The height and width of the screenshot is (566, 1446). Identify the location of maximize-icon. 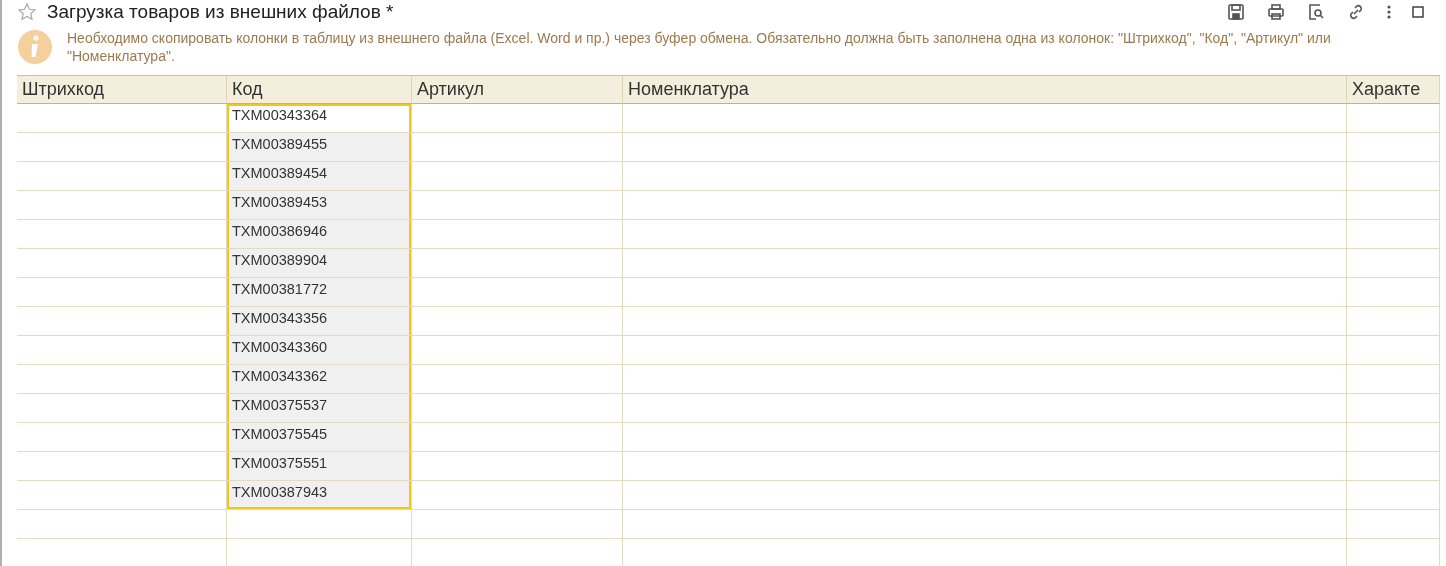
(1418, 12).